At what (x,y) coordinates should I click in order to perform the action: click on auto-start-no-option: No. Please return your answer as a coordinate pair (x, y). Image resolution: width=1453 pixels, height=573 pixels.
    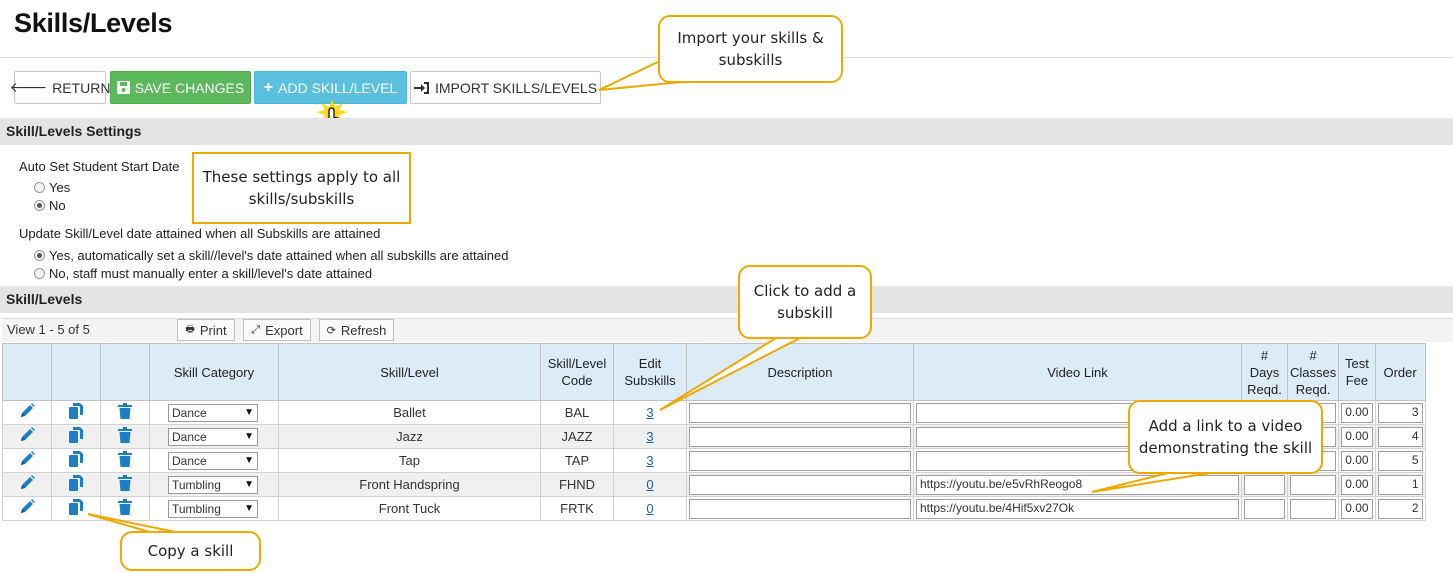
    Looking at the image, I should click on (50, 205).